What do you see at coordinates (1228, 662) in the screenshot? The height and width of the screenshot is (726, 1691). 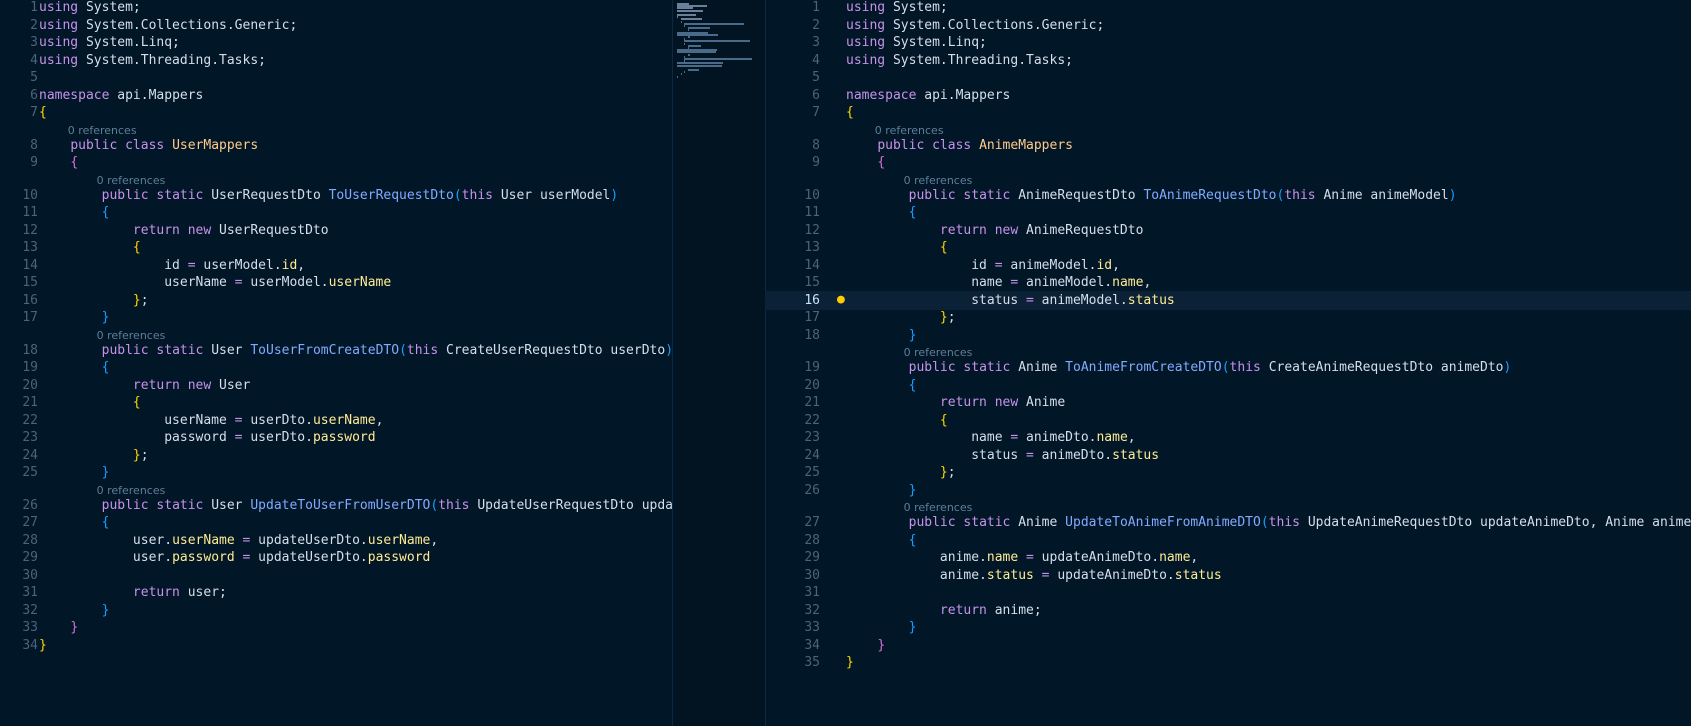 I see `code-line: 35}` at bounding box center [1228, 662].